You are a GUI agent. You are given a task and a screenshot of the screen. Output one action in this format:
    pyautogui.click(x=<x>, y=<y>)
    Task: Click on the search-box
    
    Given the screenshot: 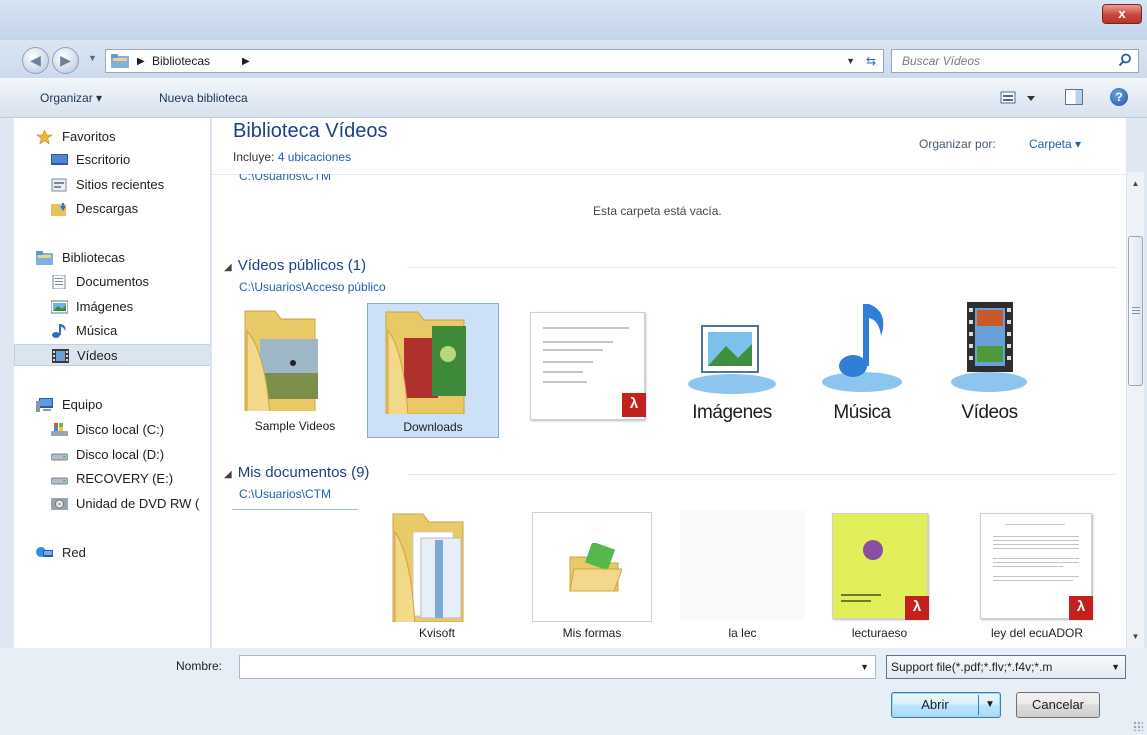 What is the action you would take?
    pyautogui.click(x=1015, y=61)
    